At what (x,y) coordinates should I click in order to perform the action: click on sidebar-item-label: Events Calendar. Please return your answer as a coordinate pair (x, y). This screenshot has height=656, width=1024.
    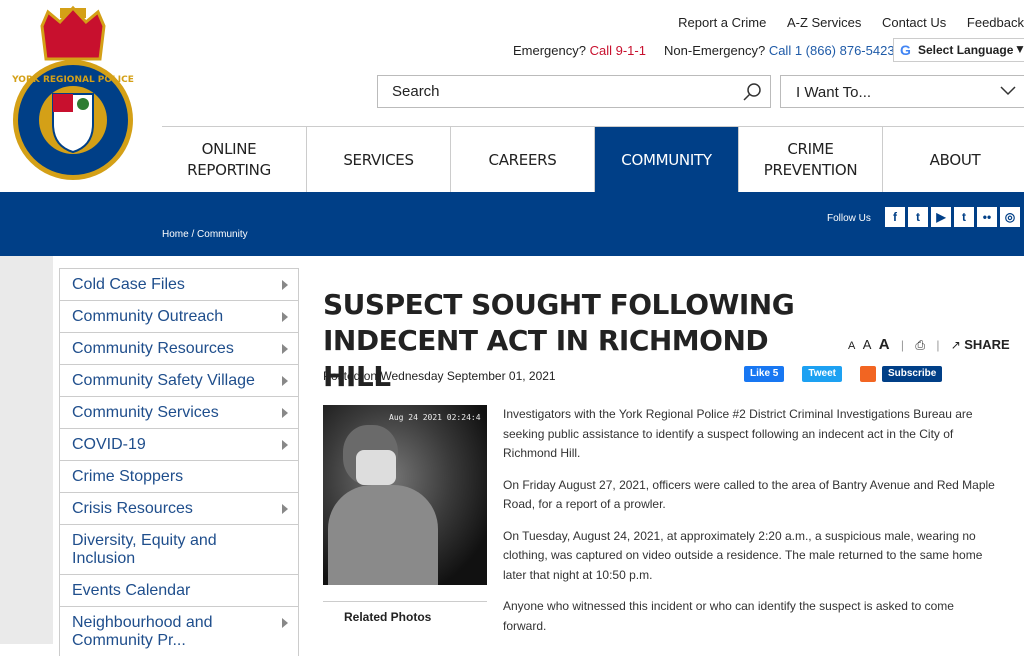
    Looking at the image, I should click on (131, 590).